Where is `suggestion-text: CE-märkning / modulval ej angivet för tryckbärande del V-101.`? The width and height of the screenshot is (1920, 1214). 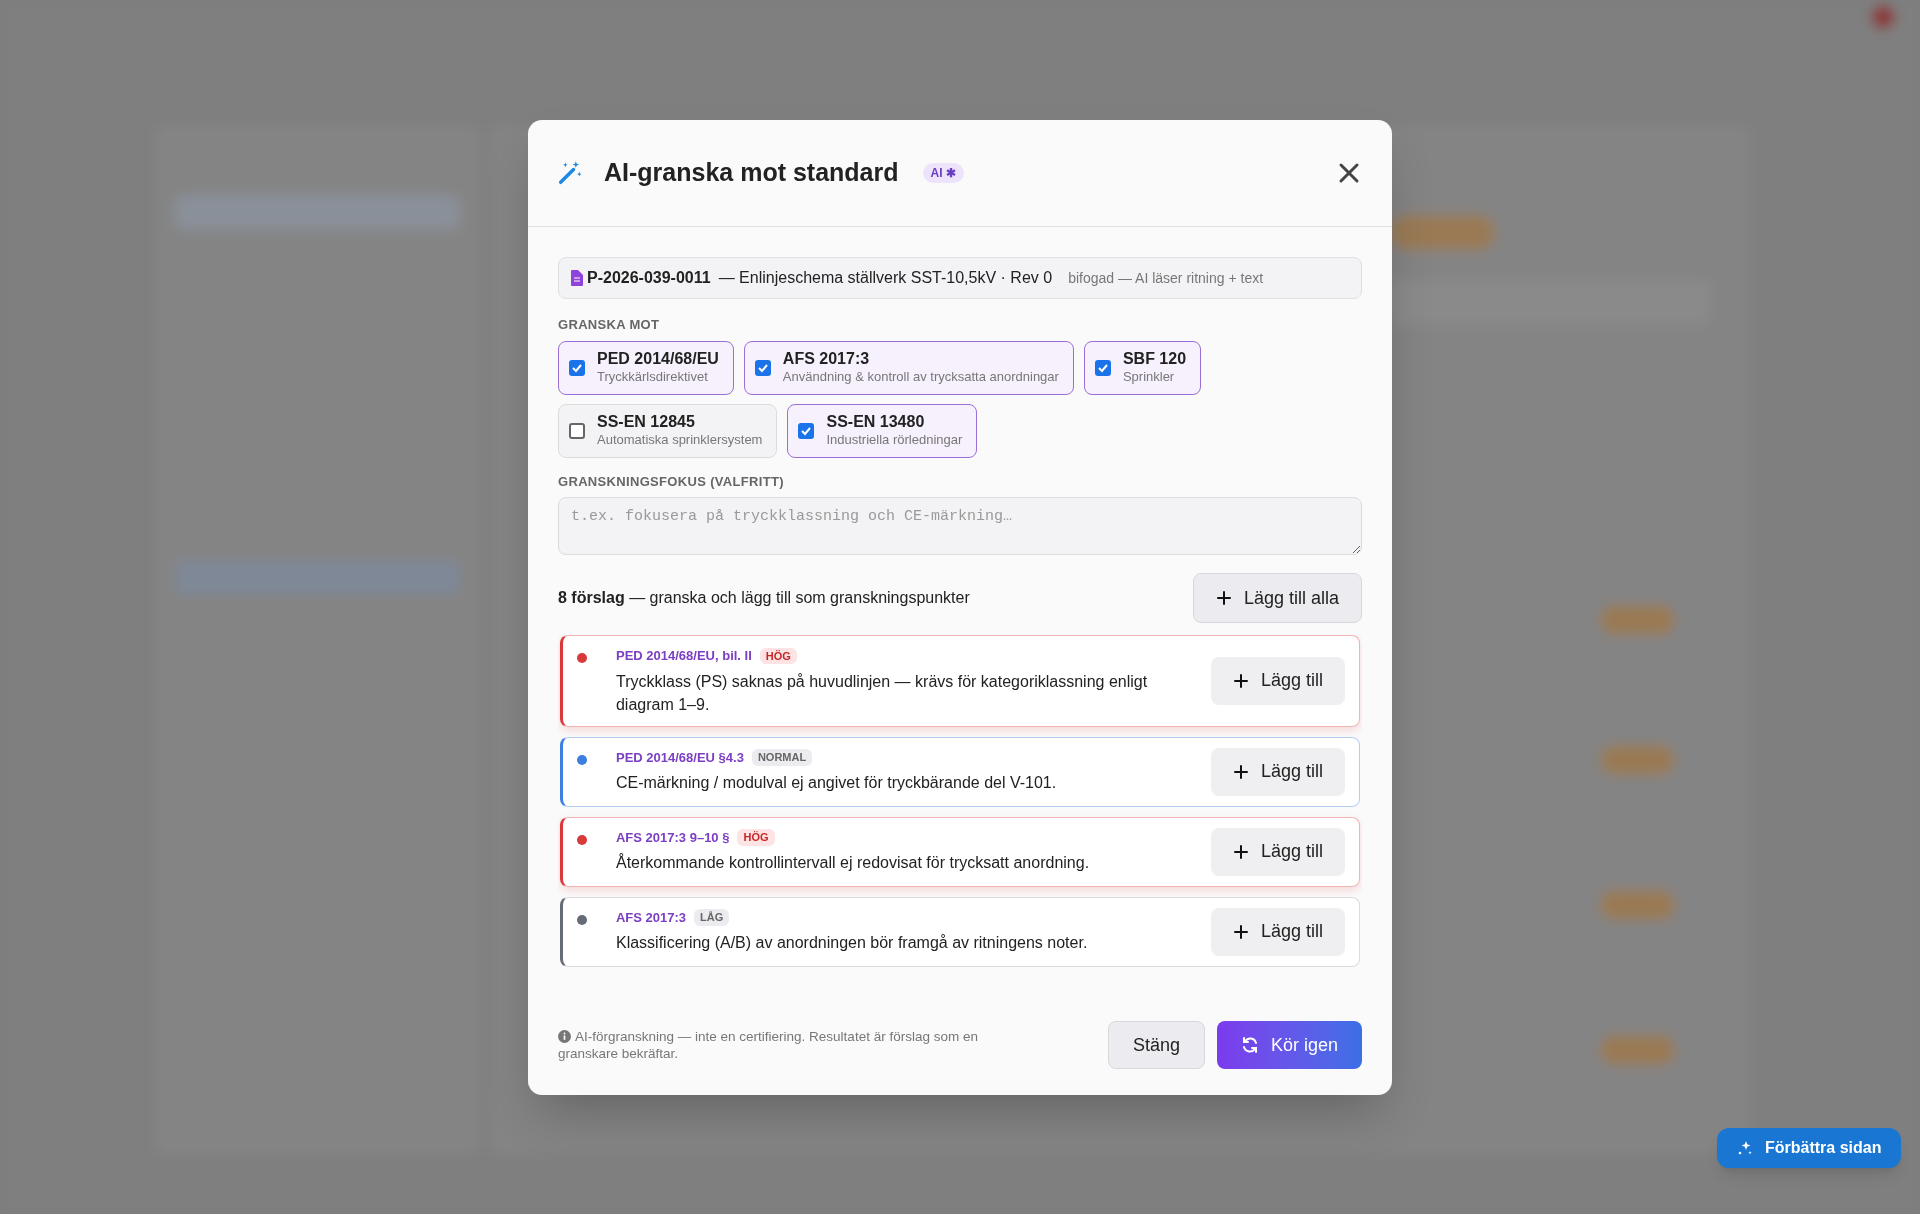 suggestion-text: CE-märkning / modulval ej angivet för tryckbärande del V-101. is located at coordinates (836, 783).